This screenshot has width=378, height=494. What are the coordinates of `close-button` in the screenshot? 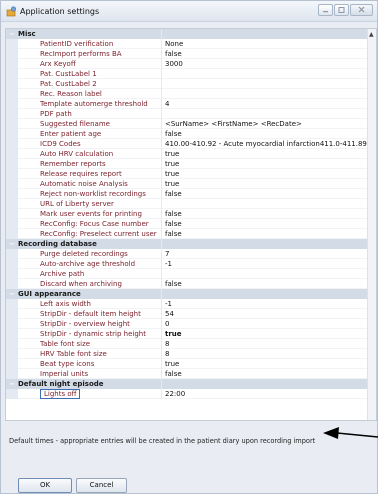 It's located at (361, 10).